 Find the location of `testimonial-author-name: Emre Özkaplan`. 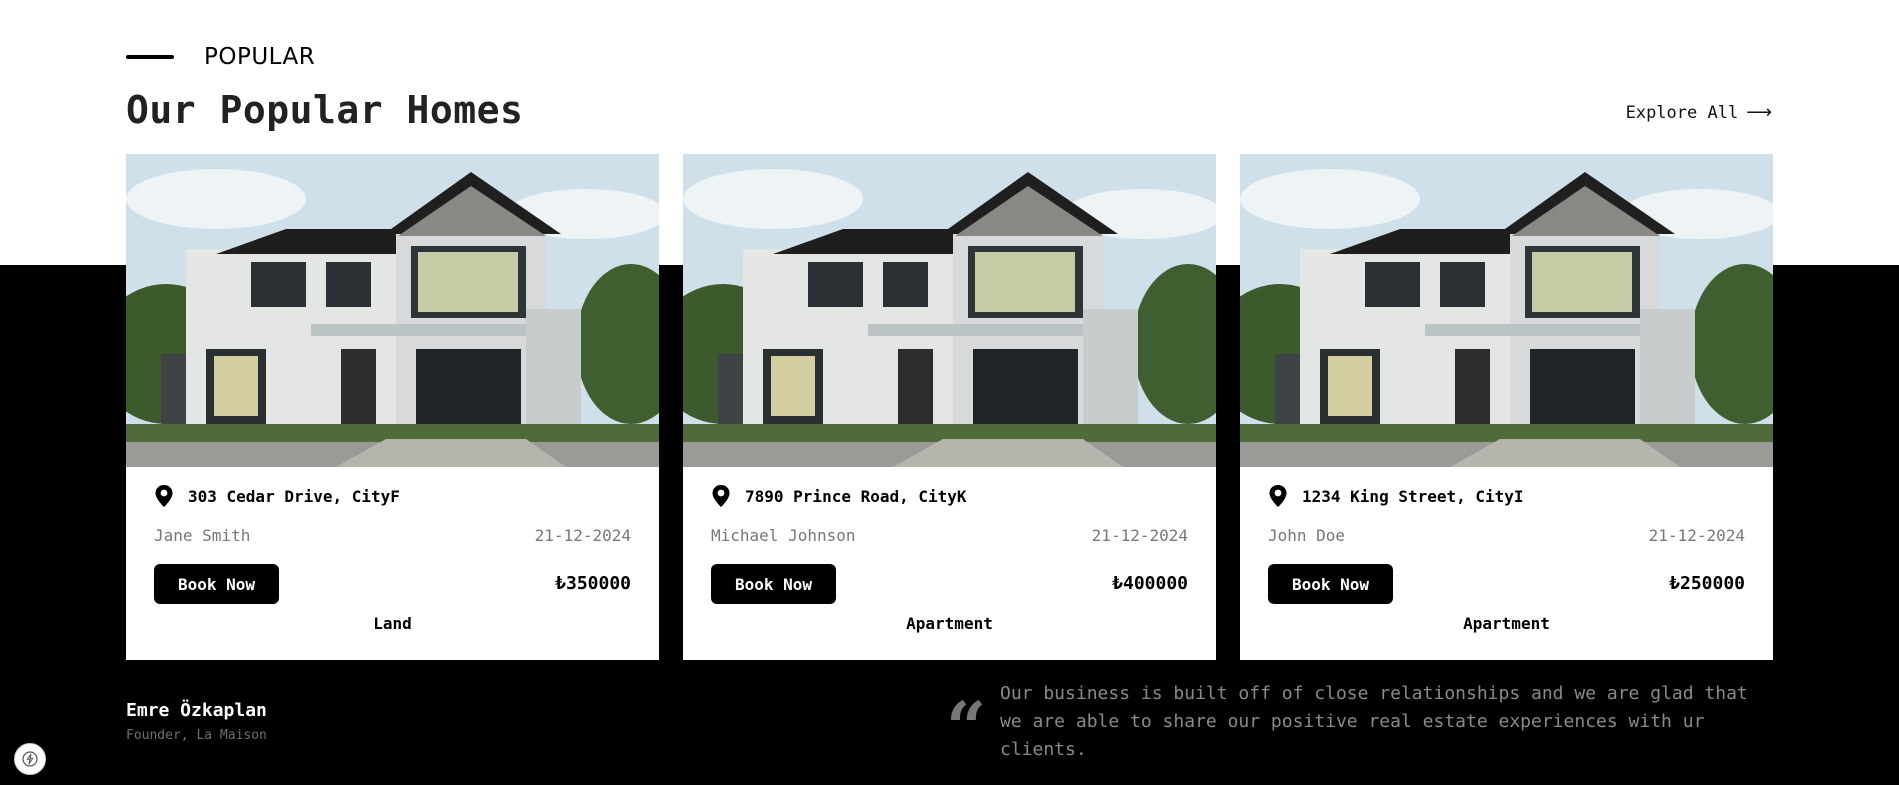

testimonial-author-name: Emre Özkaplan is located at coordinates (196, 710).